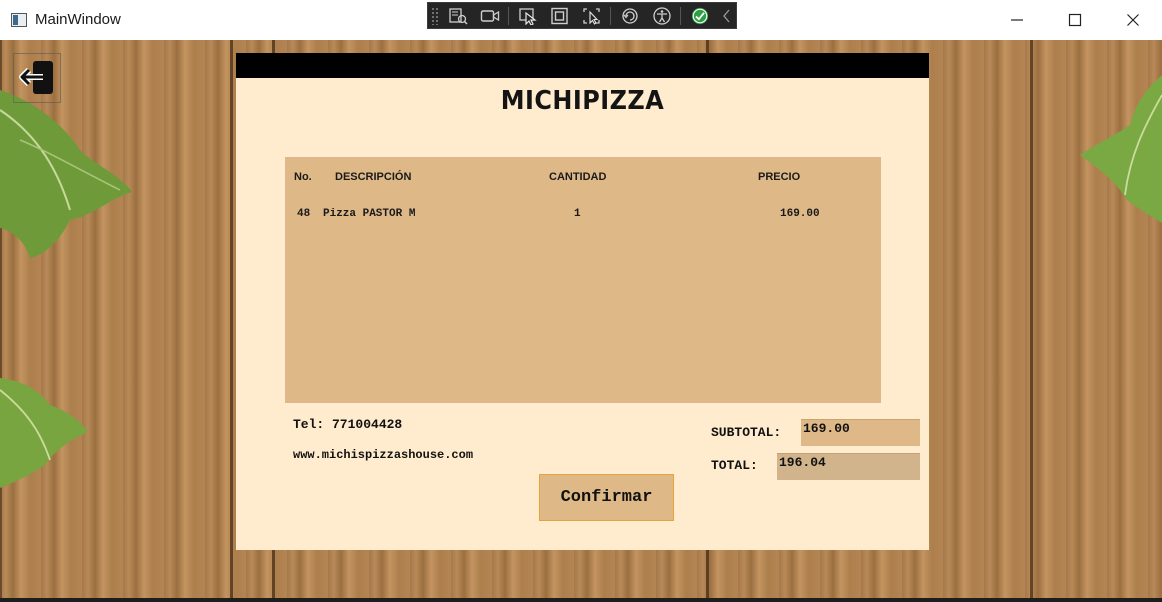  I want to click on window-title: MainWindow, so click(78, 19).